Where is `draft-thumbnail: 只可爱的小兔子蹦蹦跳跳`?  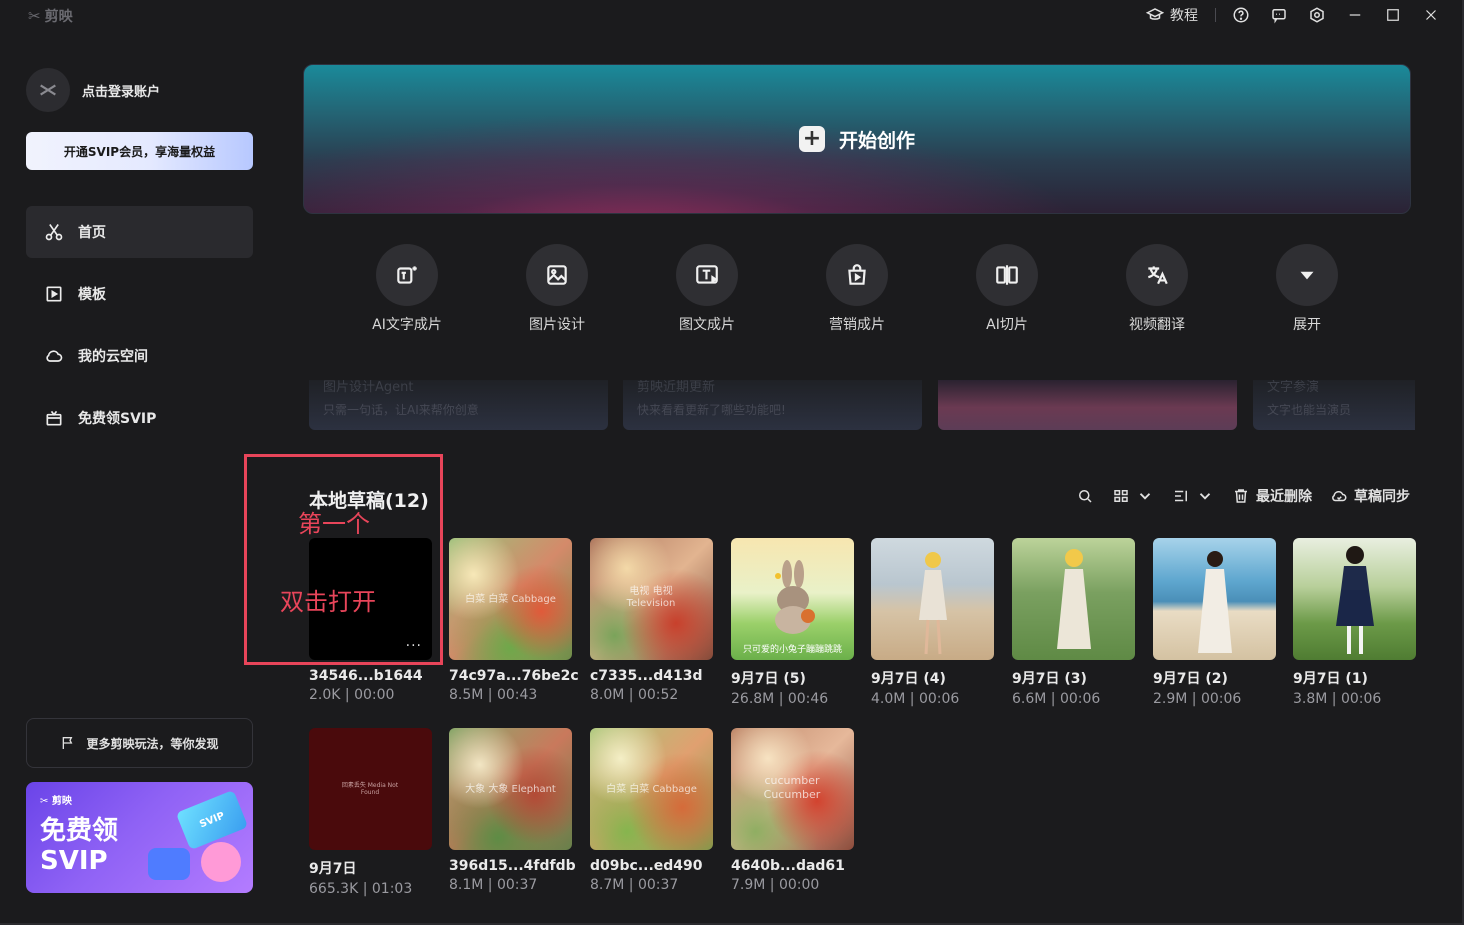
draft-thumbnail: 只可爱的小兔子蹦蹦跳跳 is located at coordinates (792, 599).